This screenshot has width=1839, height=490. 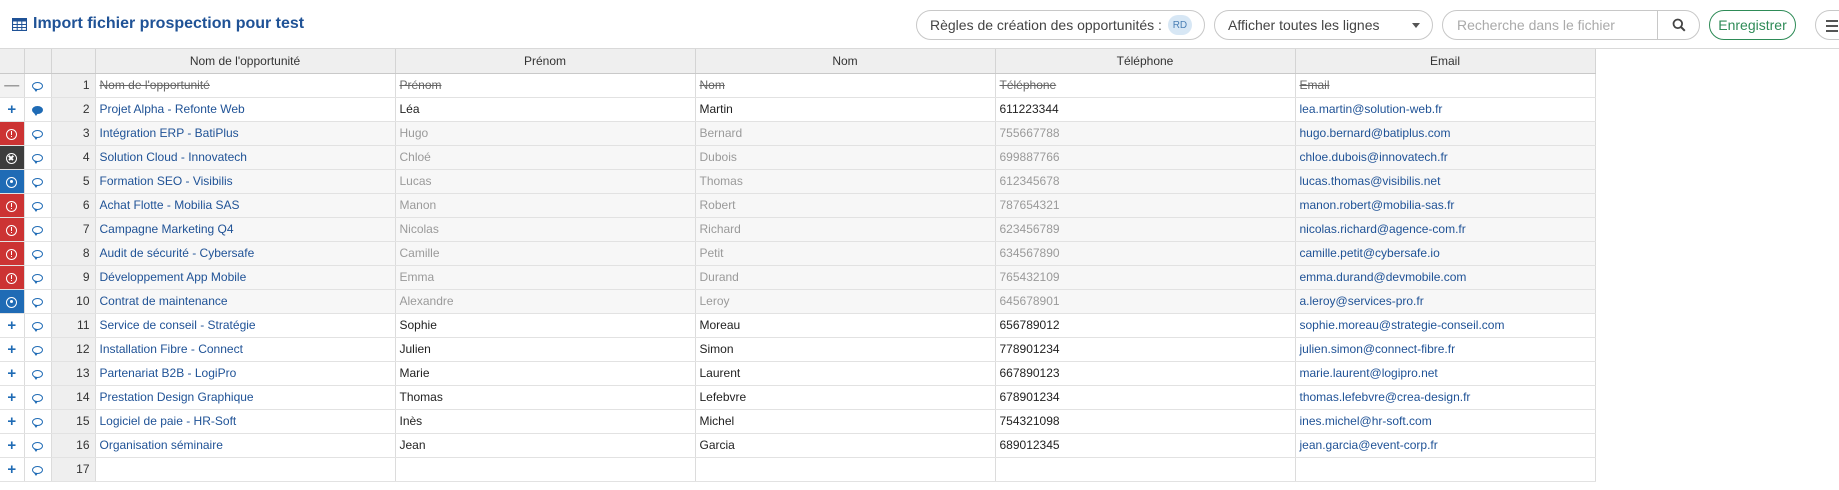 I want to click on cell-opportunity: Achat Flotte - Mobilia SAS, so click(x=245, y=205).